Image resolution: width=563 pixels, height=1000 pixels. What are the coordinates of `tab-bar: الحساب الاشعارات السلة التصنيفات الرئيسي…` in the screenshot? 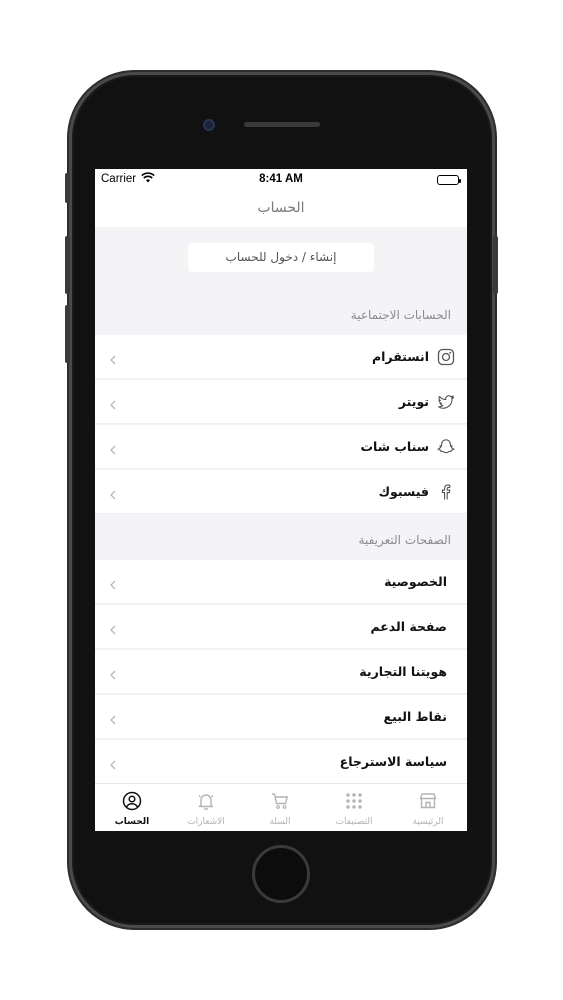 It's located at (281, 807).